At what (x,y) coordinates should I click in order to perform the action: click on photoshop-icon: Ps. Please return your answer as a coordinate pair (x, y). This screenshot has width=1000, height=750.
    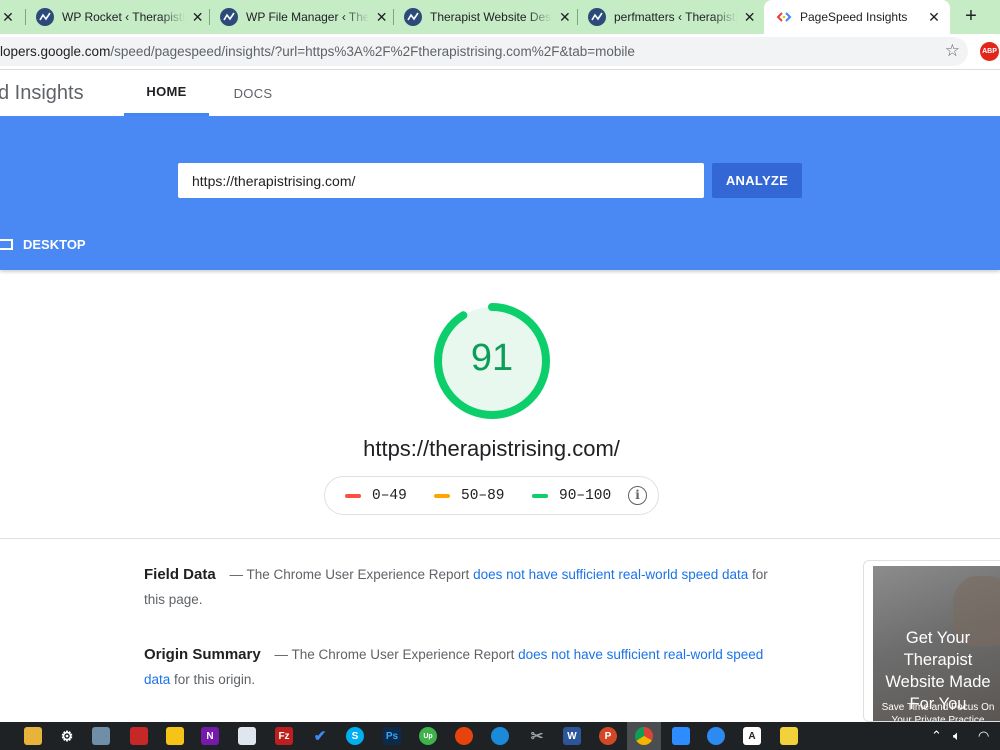
    Looking at the image, I should click on (392, 736).